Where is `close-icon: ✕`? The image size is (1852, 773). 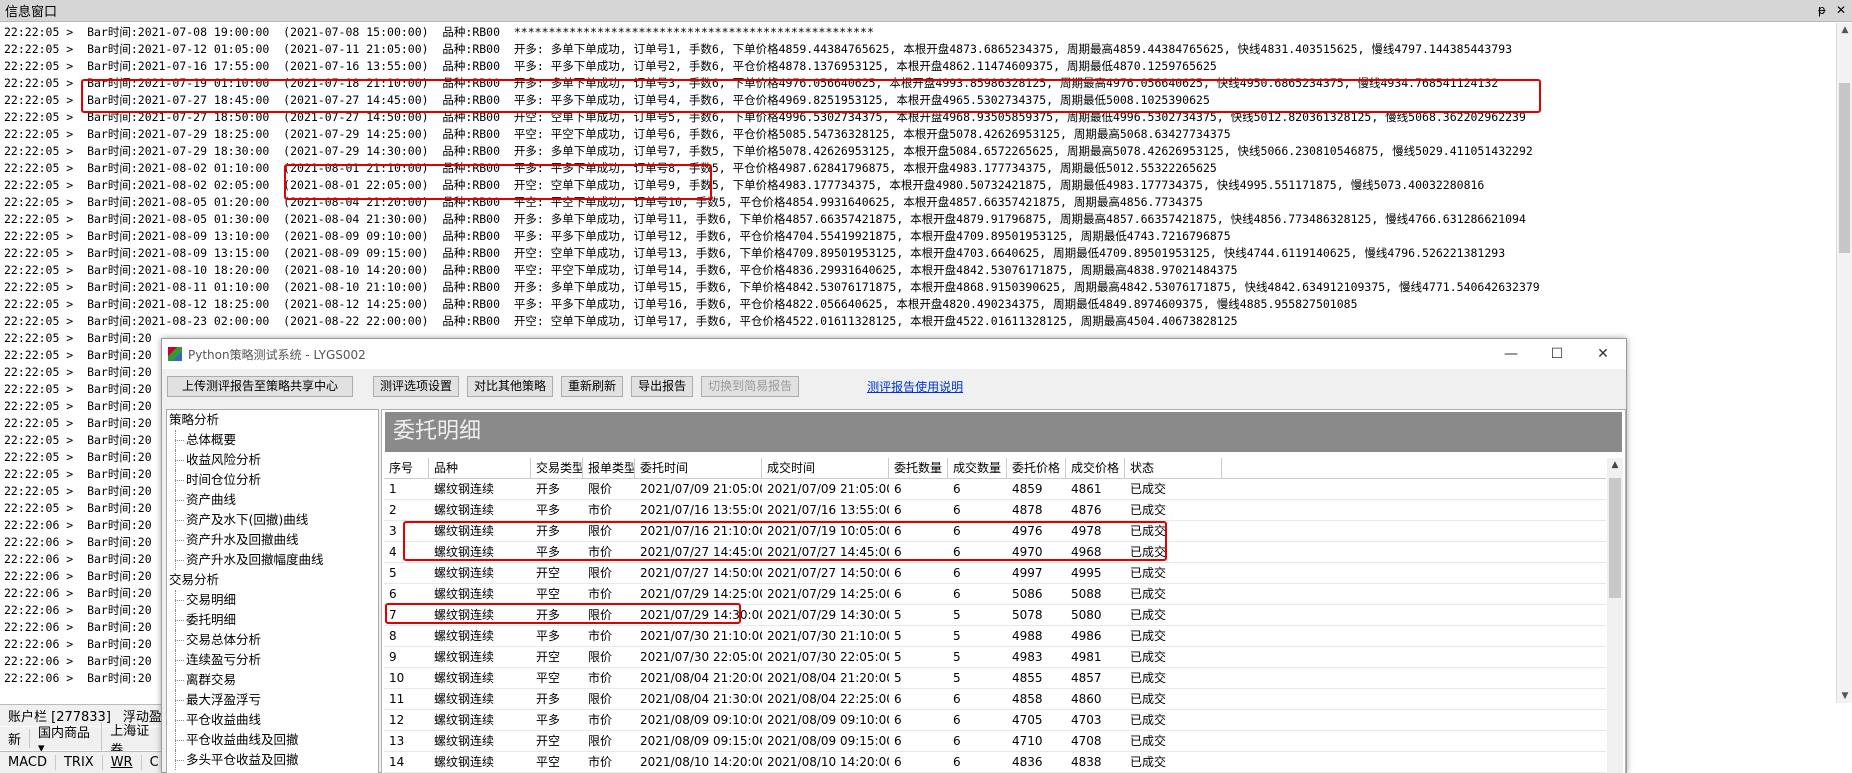
close-icon: ✕ is located at coordinates (1841, 10).